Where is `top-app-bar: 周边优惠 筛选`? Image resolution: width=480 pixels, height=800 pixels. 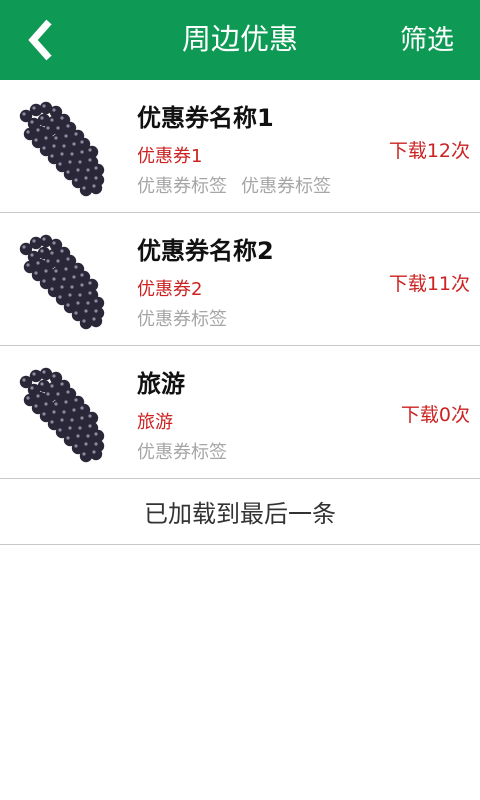
top-app-bar: 周边优惠 筛选 is located at coordinates (240, 40).